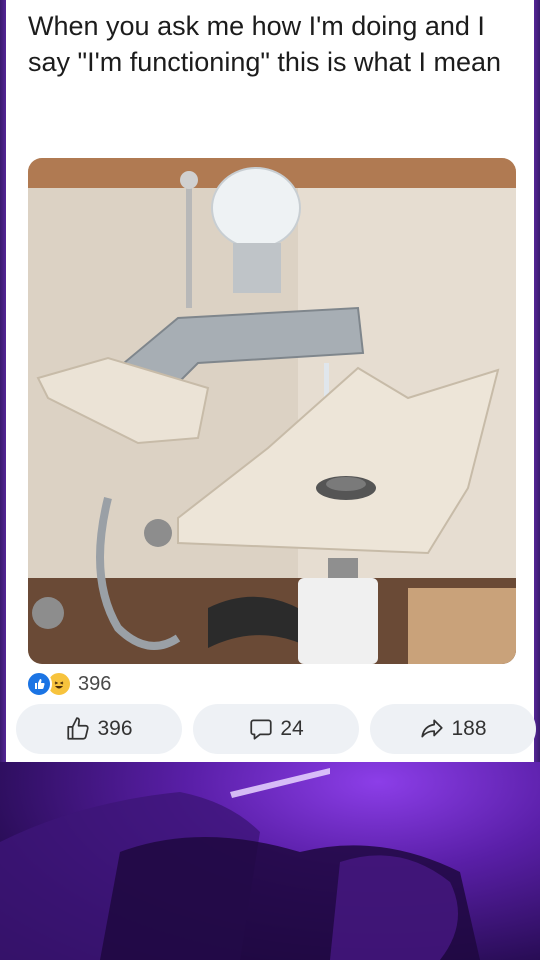 This screenshot has width=540, height=960. Describe the element at coordinates (432, 728) in the screenshot. I see `share-icon` at that location.